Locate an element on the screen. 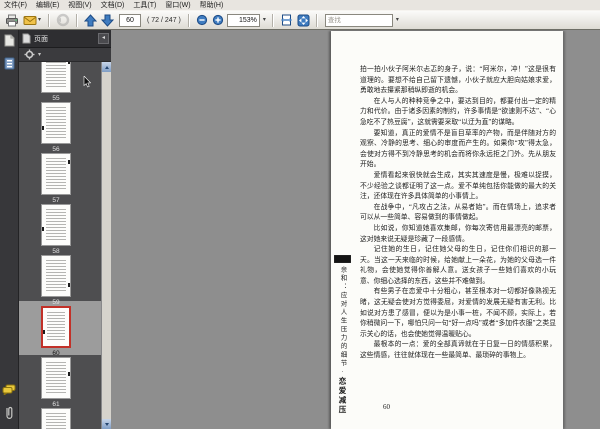  zoom-out-button is located at coordinates (202, 20).